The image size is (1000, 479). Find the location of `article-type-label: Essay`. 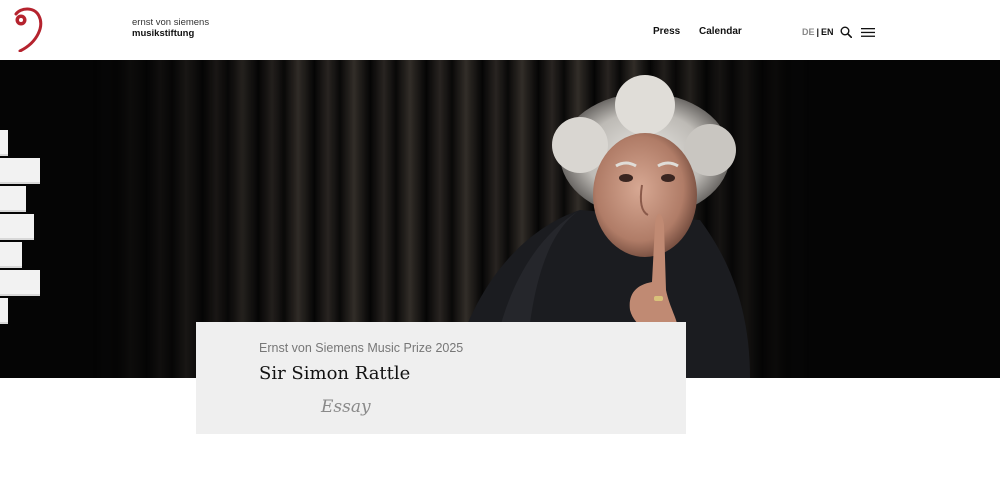

article-type-label: Essay is located at coordinates (346, 407).